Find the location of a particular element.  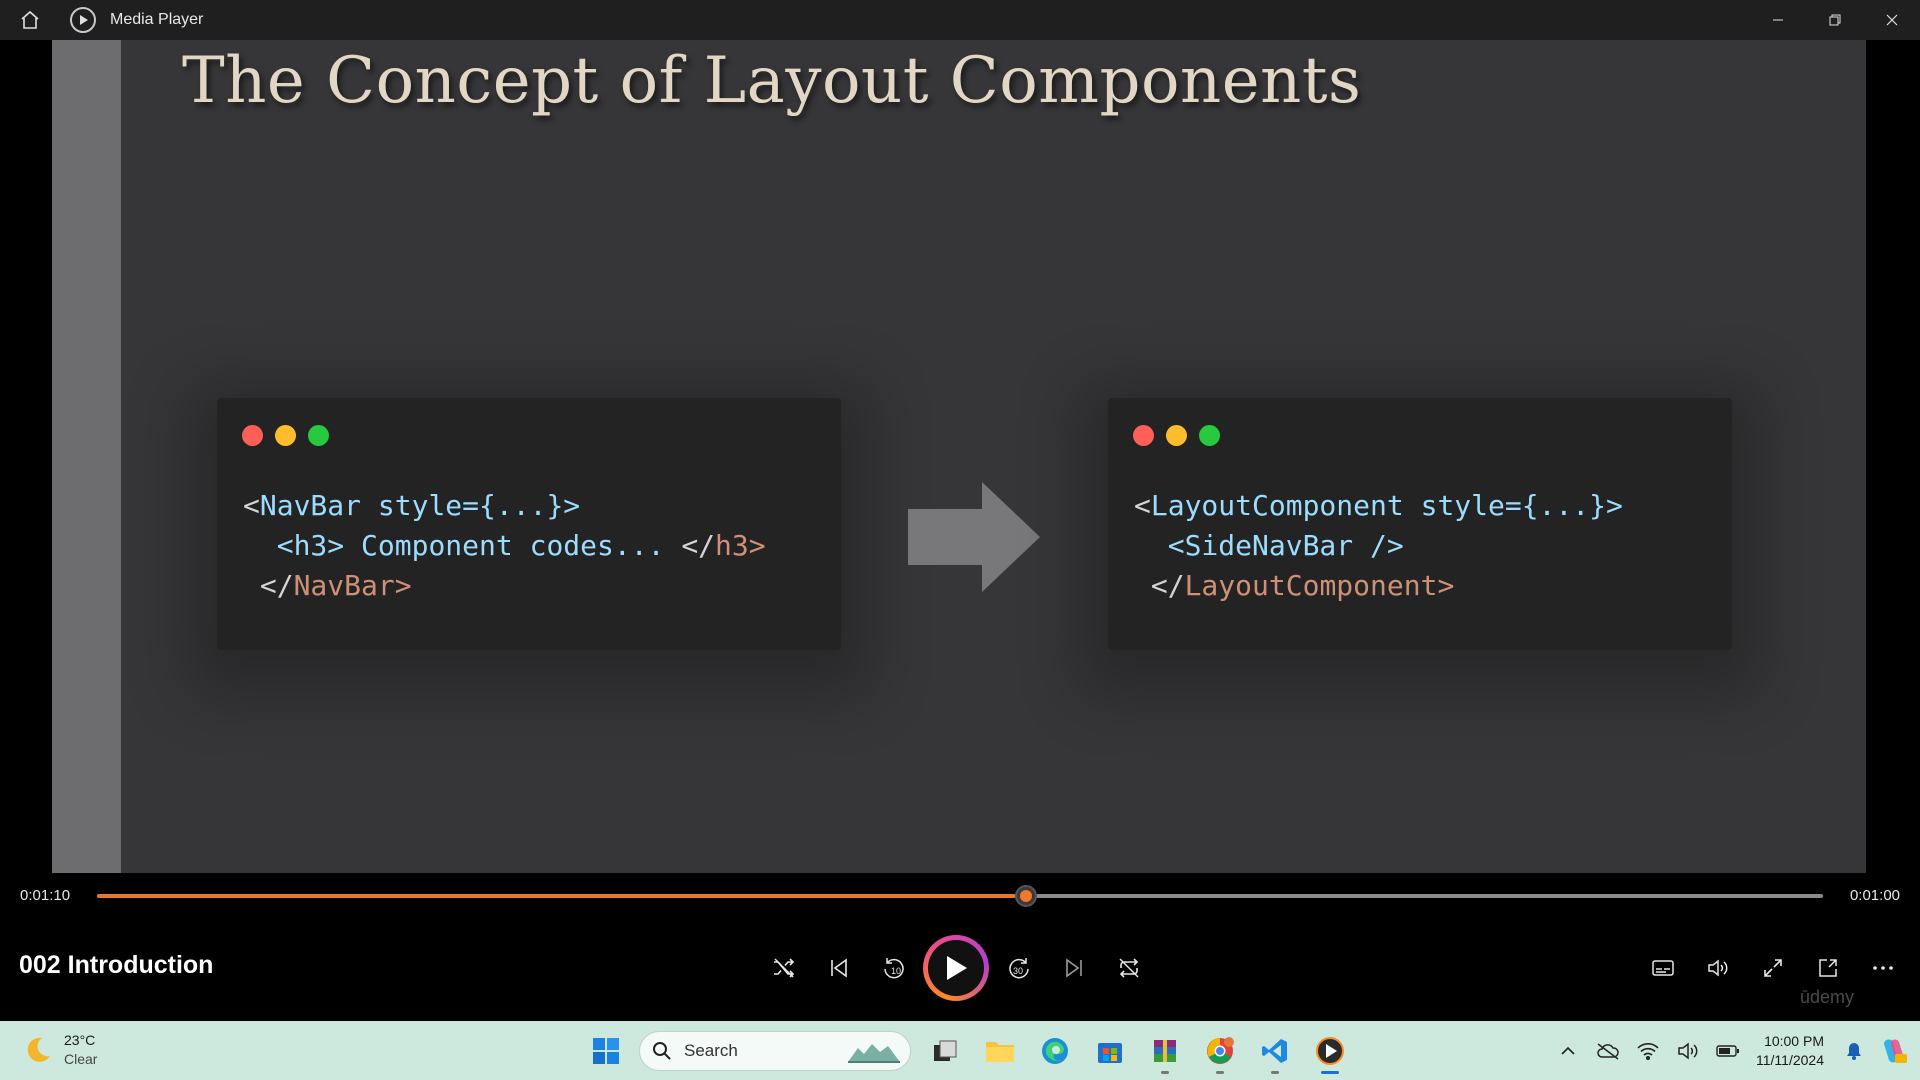

windows-icon is located at coordinates (605, 1051).